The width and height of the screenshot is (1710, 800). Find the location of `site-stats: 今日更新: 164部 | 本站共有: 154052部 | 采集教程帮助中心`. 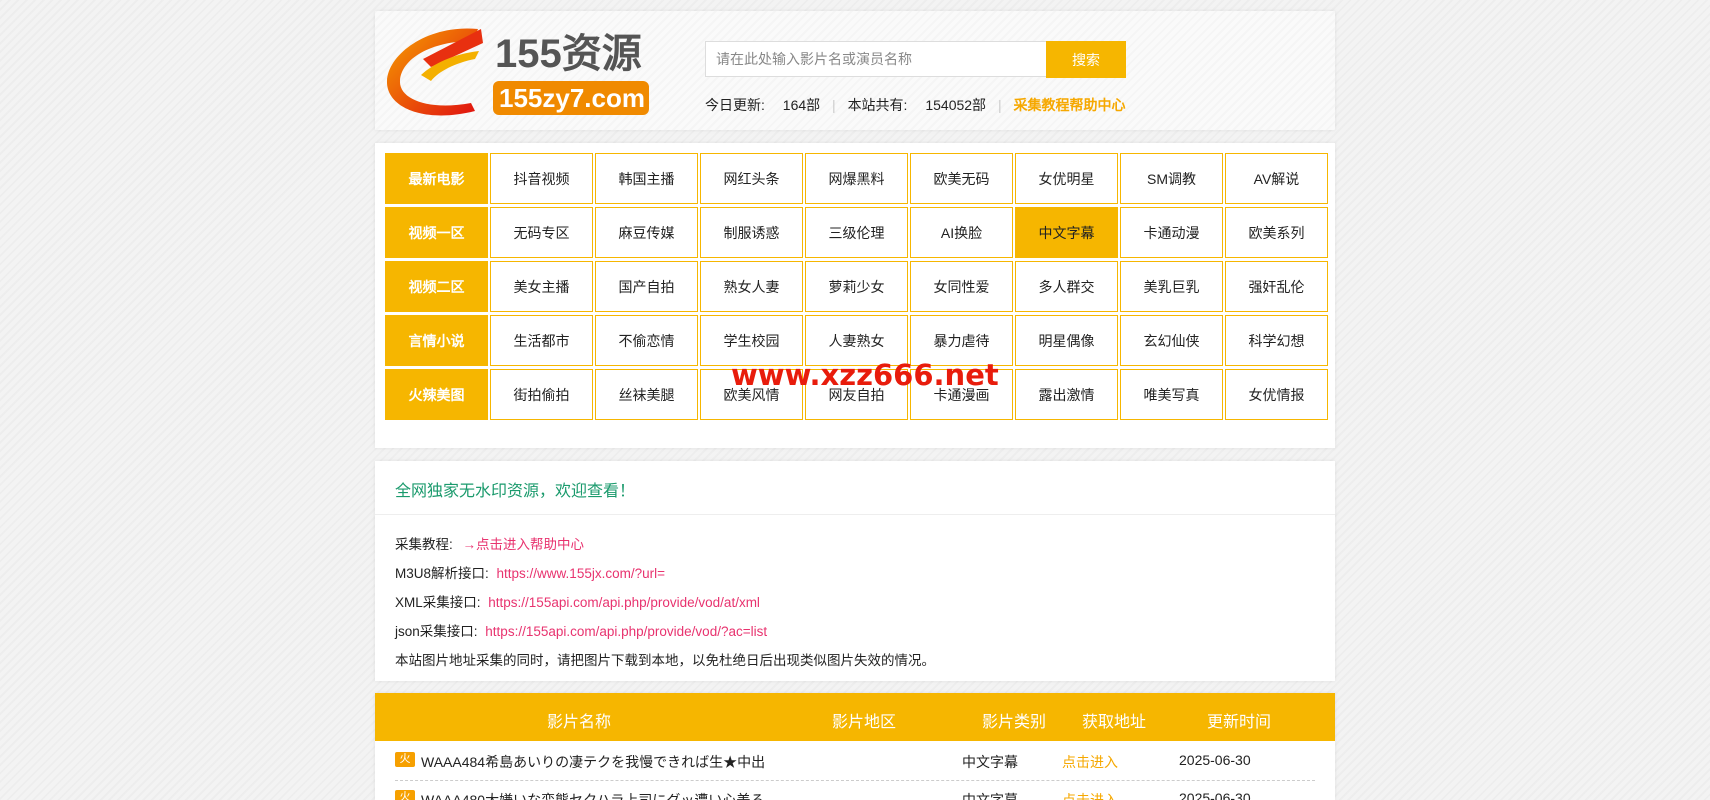

site-stats: 今日更新: 164部 | 本站共有: 154052部 | 采集教程帮助中心 is located at coordinates (915, 105).